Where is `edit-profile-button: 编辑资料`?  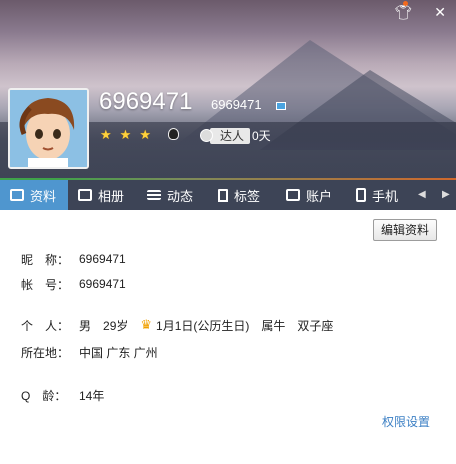 edit-profile-button: 编辑资料 is located at coordinates (405, 230).